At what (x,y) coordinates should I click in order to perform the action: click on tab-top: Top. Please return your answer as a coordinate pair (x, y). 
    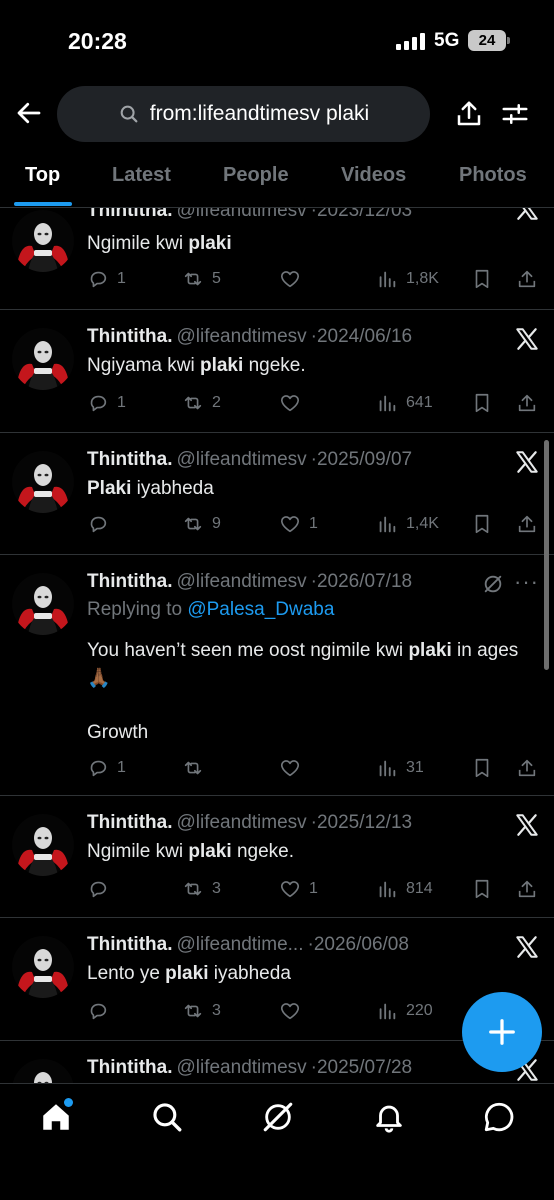
    Looking at the image, I should click on (42, 175).